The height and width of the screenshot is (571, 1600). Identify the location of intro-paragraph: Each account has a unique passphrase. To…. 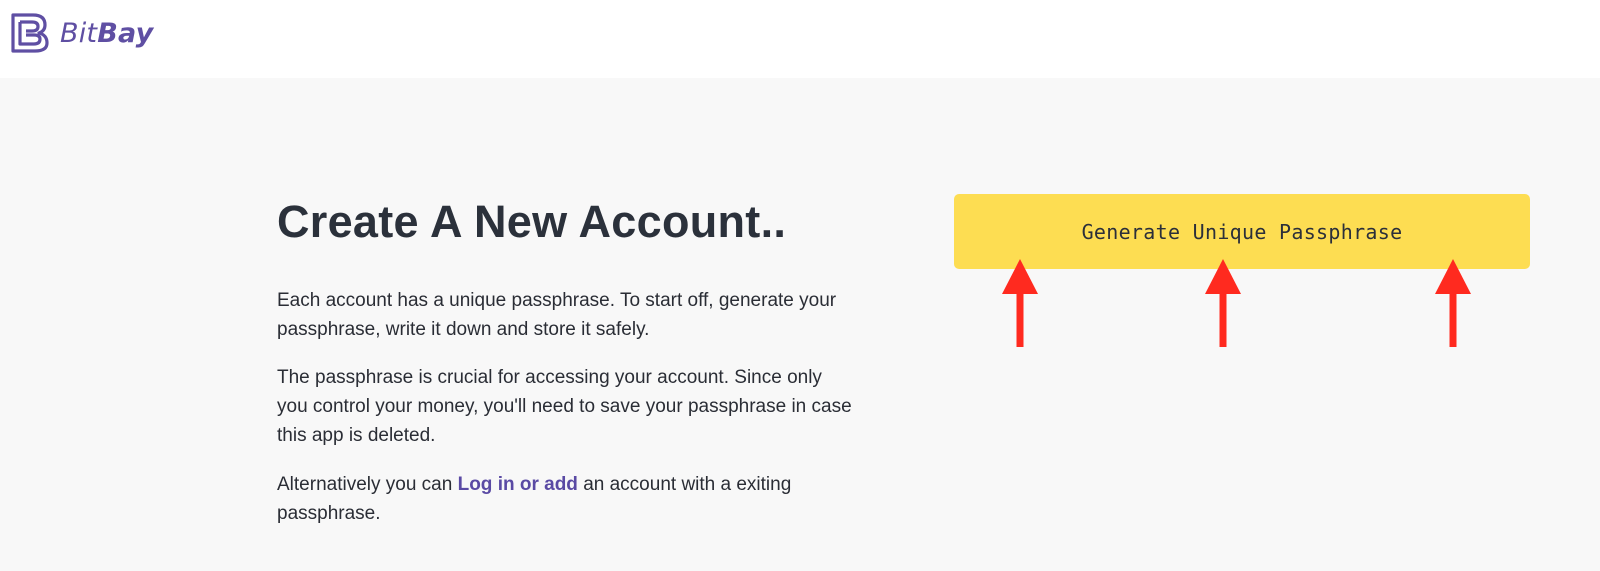
(557, 315).